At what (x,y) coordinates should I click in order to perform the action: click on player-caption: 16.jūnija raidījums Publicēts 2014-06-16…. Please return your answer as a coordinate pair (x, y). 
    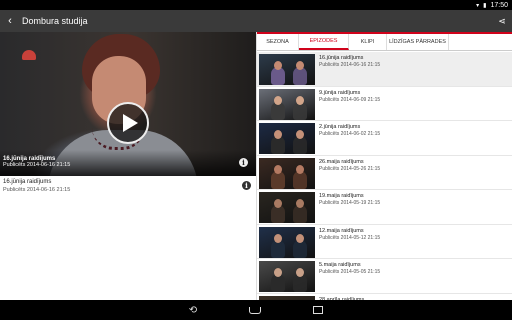
    Looking at the image, I should click on (36, 162).